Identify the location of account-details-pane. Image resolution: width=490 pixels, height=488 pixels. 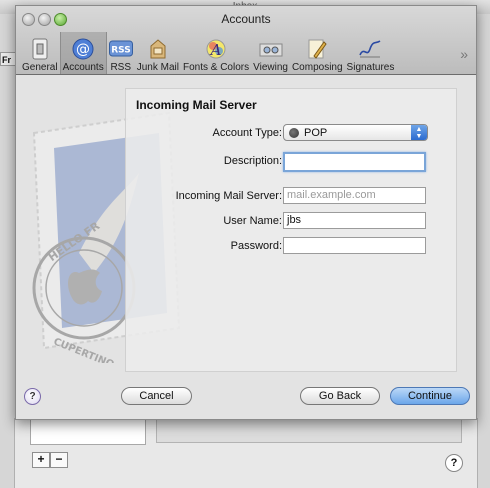
(309, 430).